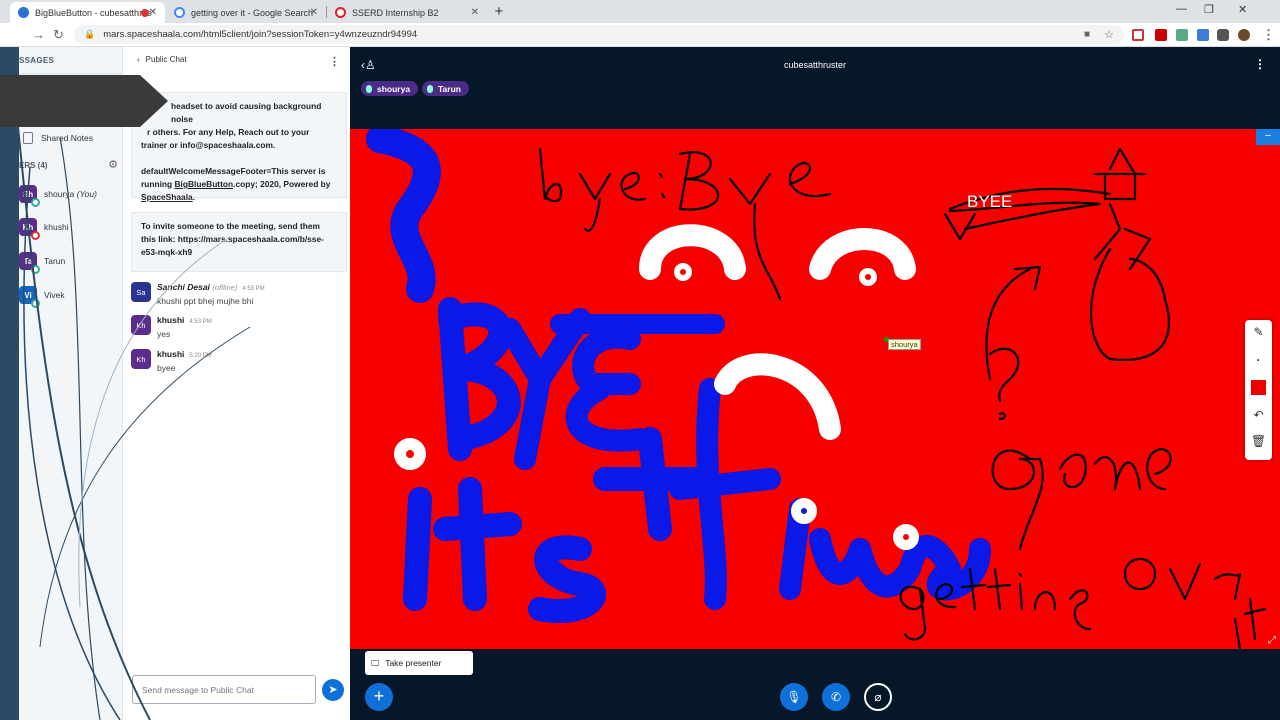 This screenshot has height=720, width=1280. What do you see at coordinates (1260, 64) in the screenshot?
I see `options-menu-icon: ⋮` at bounding box center [1260, 64].